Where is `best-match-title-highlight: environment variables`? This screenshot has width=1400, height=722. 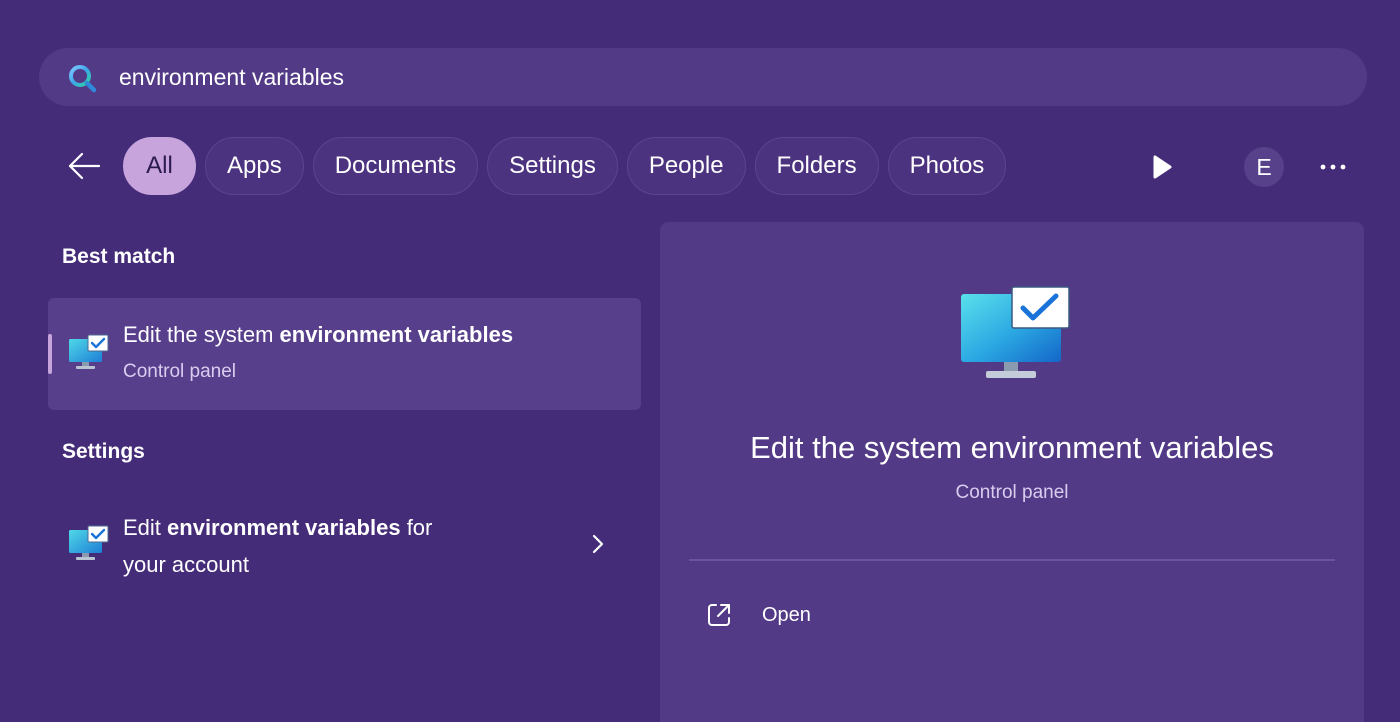 best-match-title-highlight: environment variables is located at coordinates (396, 334).